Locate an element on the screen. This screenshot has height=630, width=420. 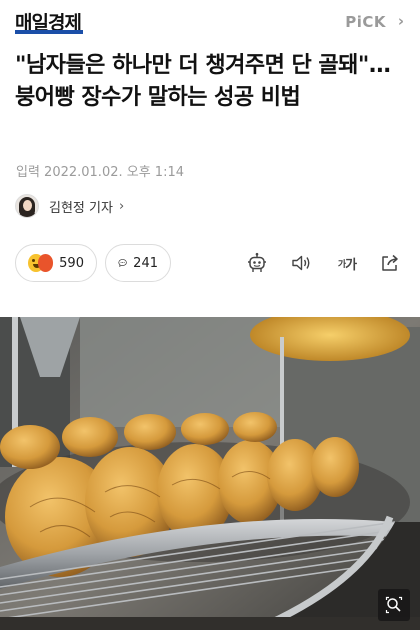
comment-count: 241 is located at coordinates (145, 263).